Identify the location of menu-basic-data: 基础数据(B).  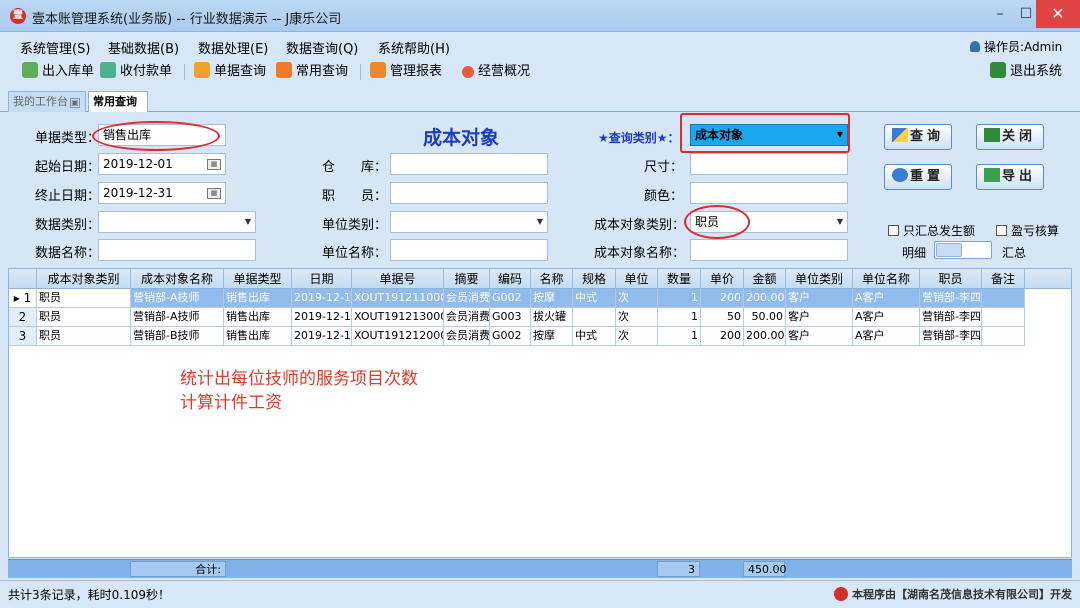
(143, 47).